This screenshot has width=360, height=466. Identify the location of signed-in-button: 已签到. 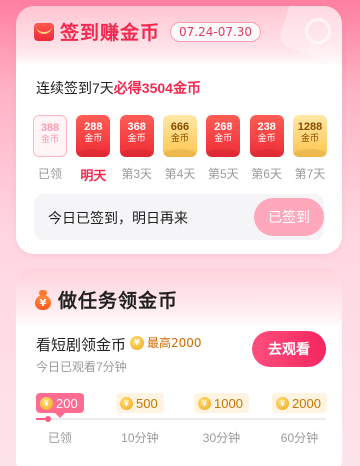
(289, 217).